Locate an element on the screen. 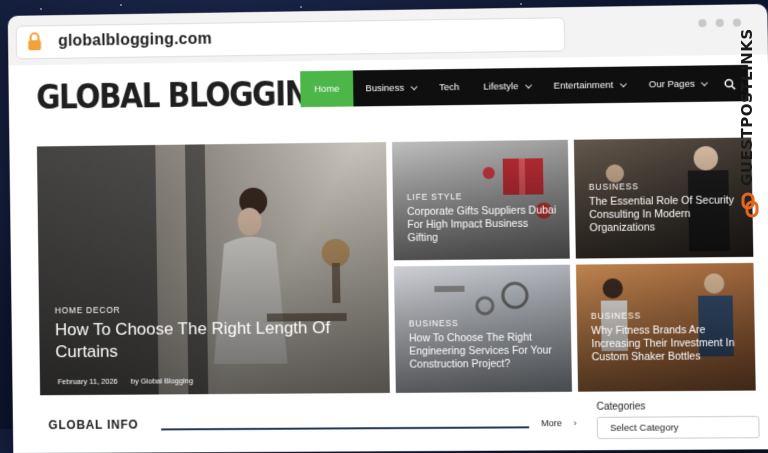  watermark: GUESTPOSTLINKS is located at coordinates (751, 131).